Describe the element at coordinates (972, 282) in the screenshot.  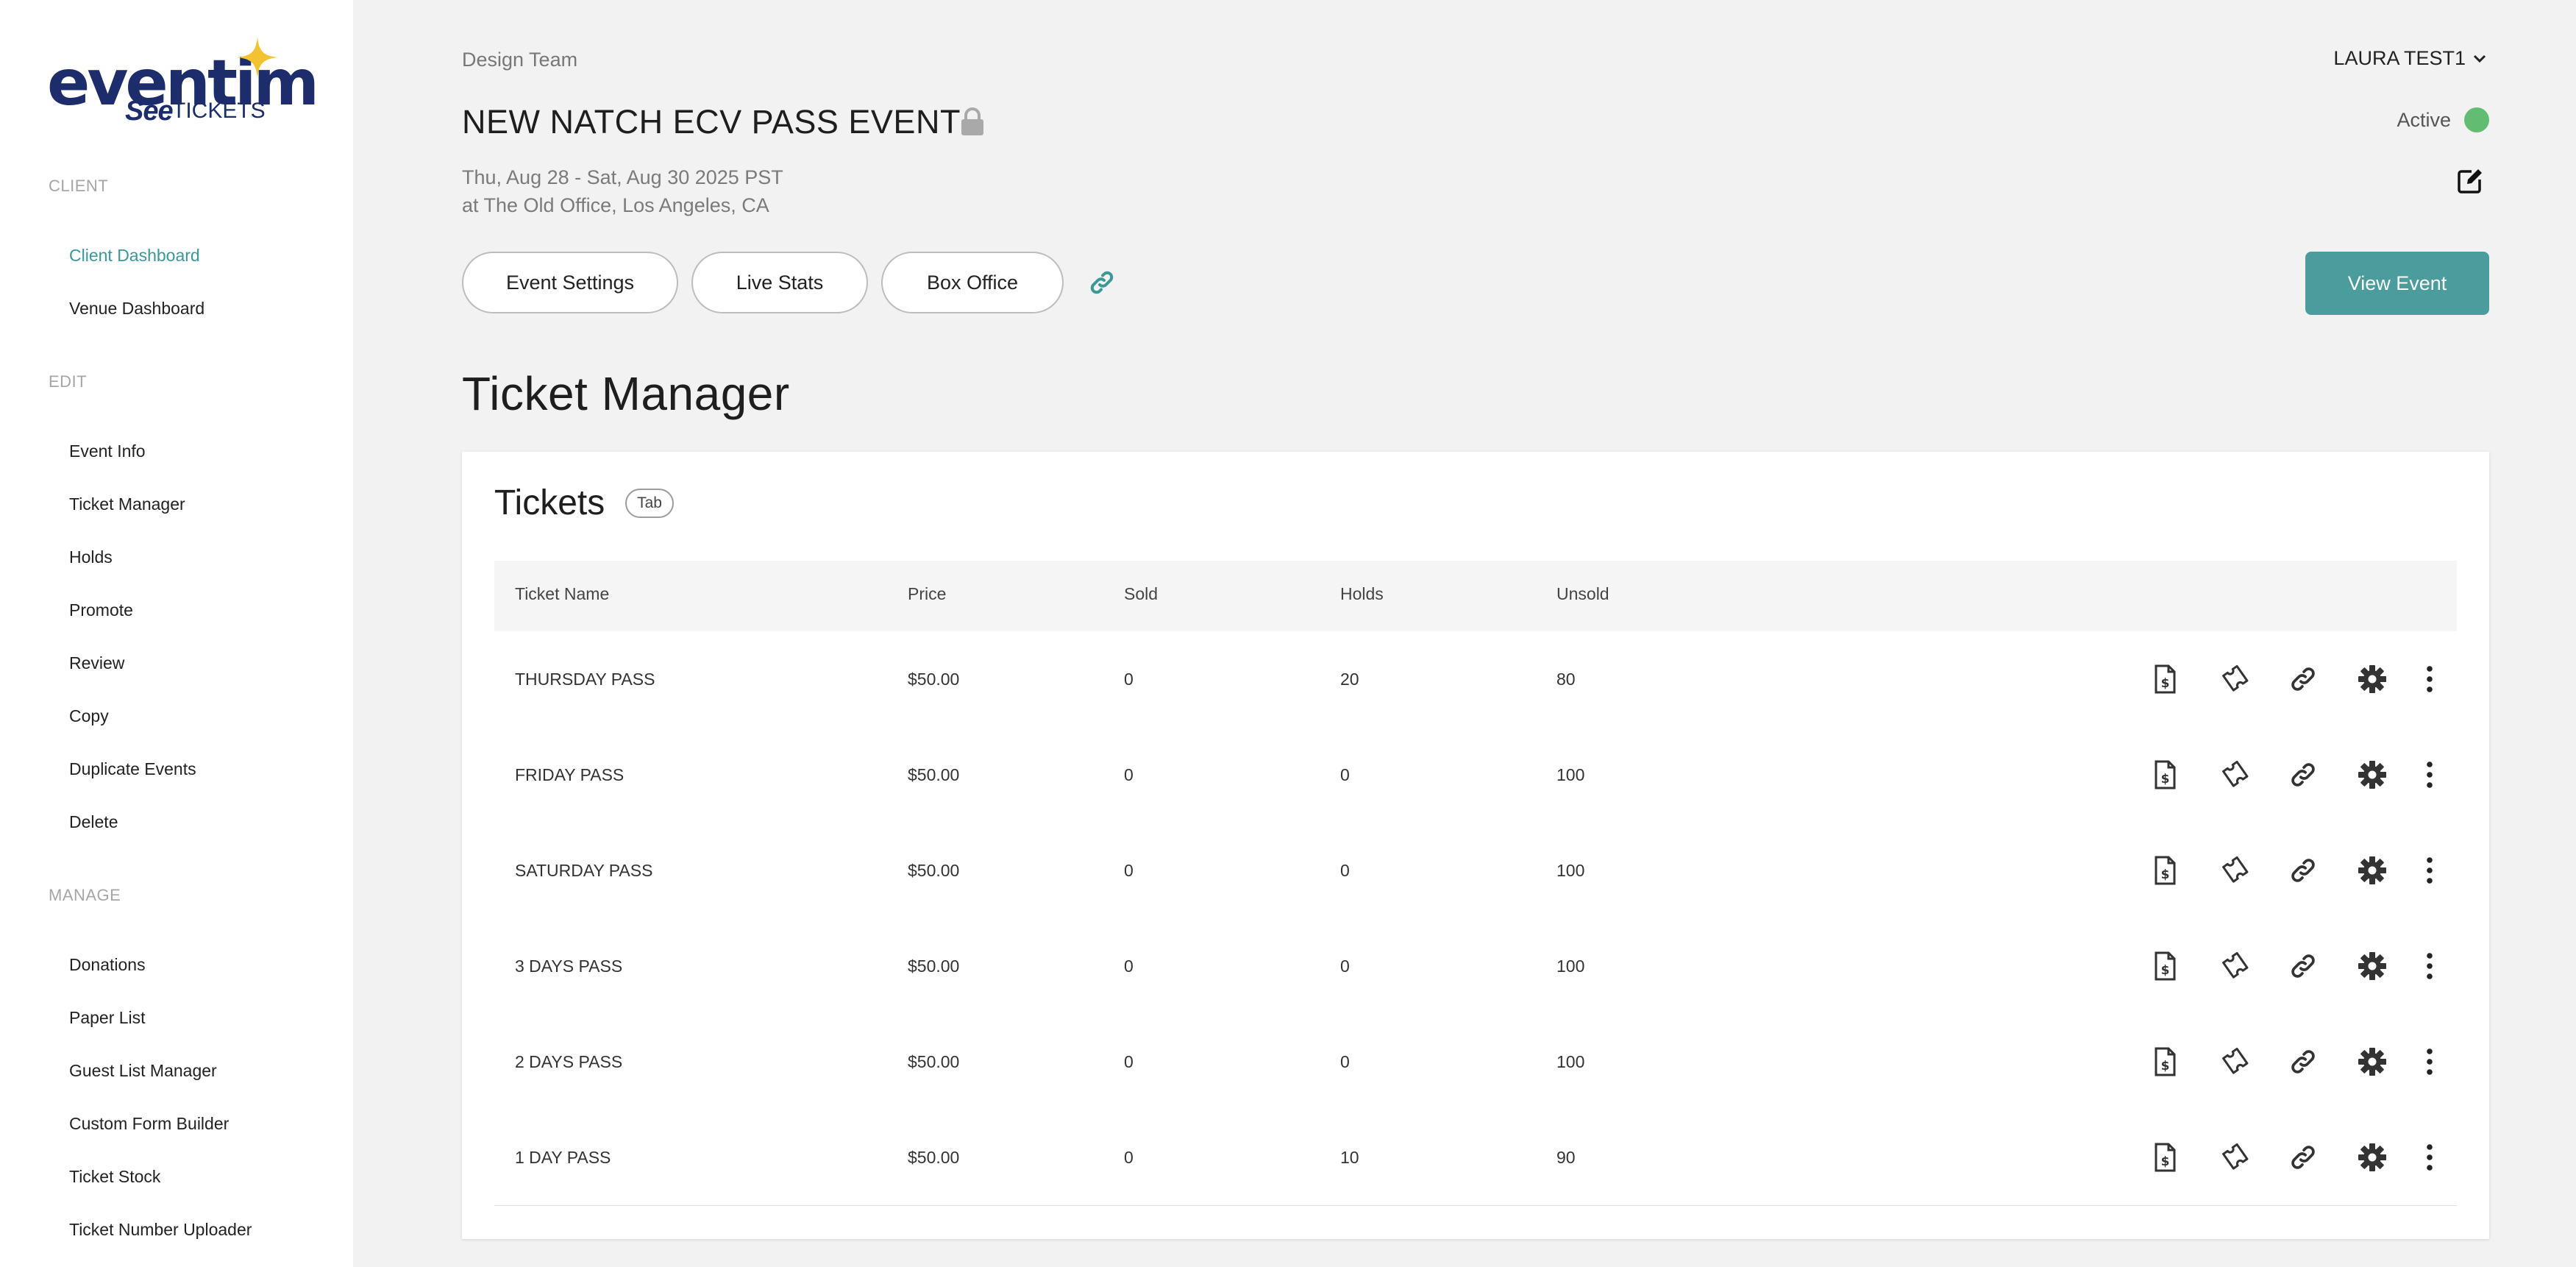
I see `box-office-button: Box Office` at that location.